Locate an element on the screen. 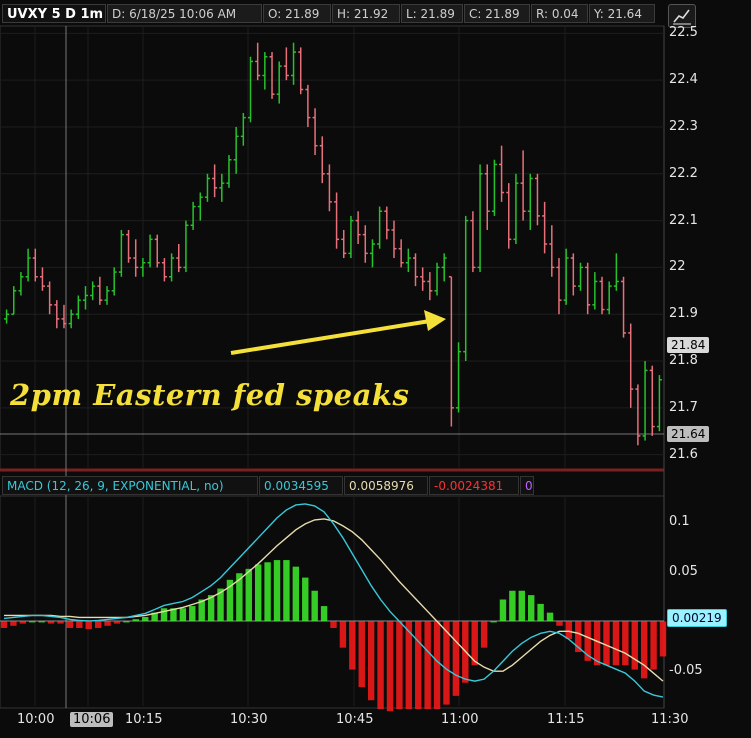 The width and height of the screenshot is (751, 738). macd-tick-label: -0.05 is located at coordinates (686, 671).